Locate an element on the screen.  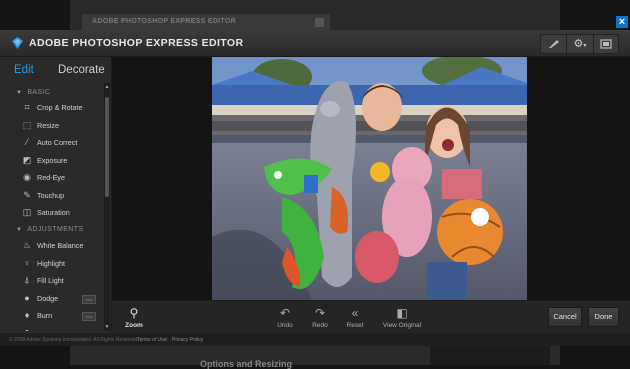
draw-tool-button is located at coordinates (554, 44).